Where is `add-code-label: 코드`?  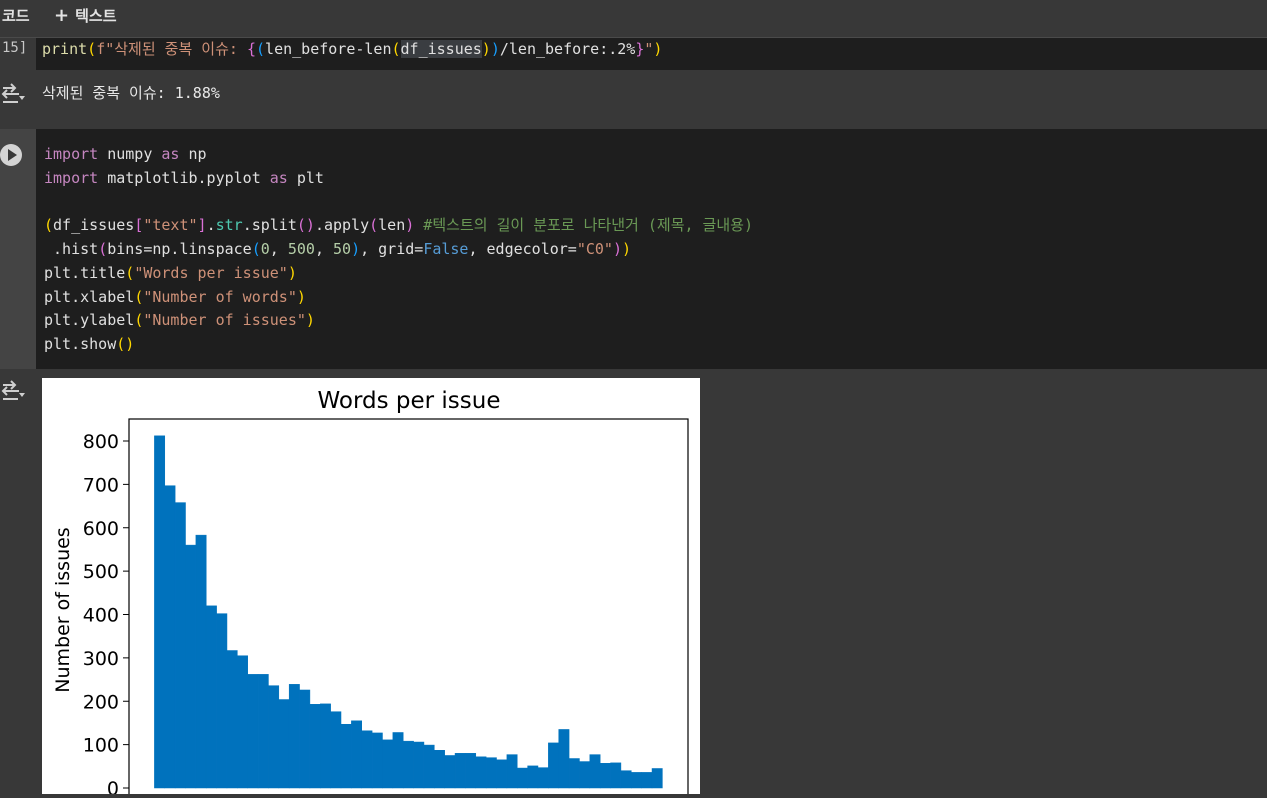
add-code-label: 코드 is located at coordinates (16, 16).